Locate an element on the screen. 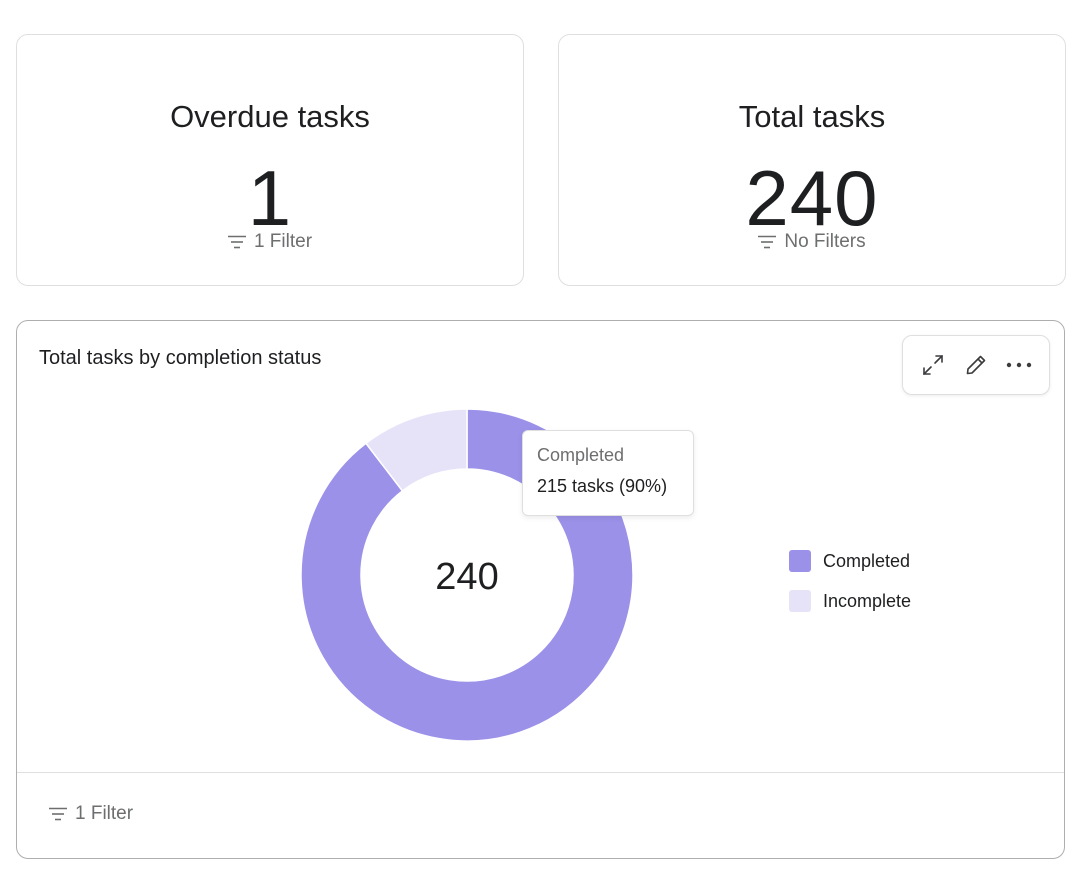 Image resolution: width=1080 pixels, height=882 pixels. total-tasks-card: Total tasks 240 No Filters is located at coordinates (812, 160).